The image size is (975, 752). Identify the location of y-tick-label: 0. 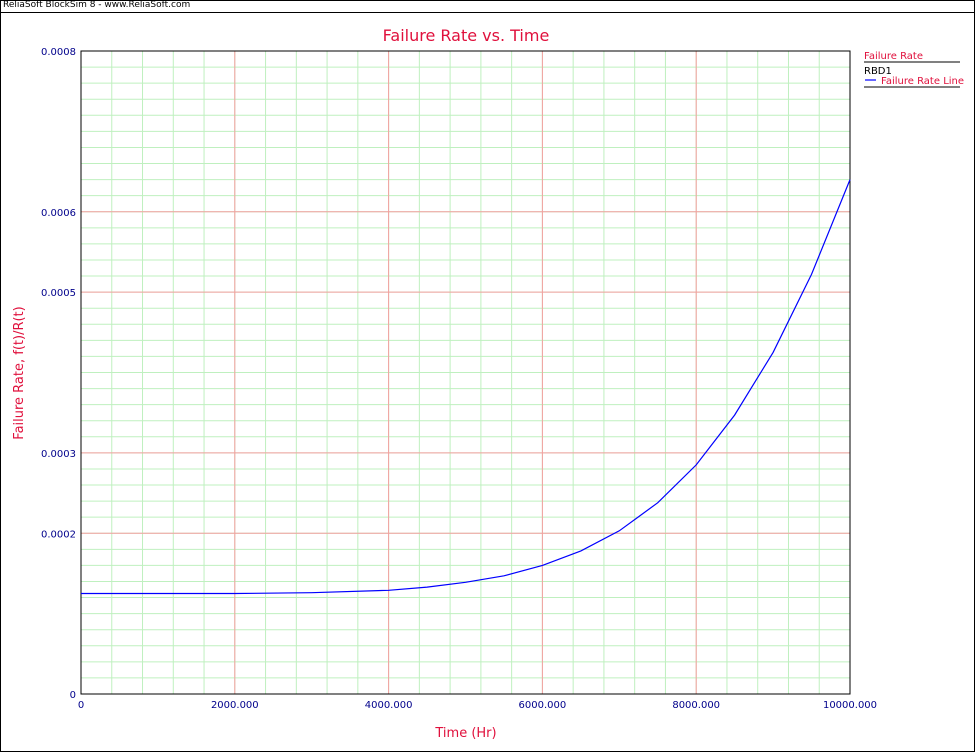
(73, 695).